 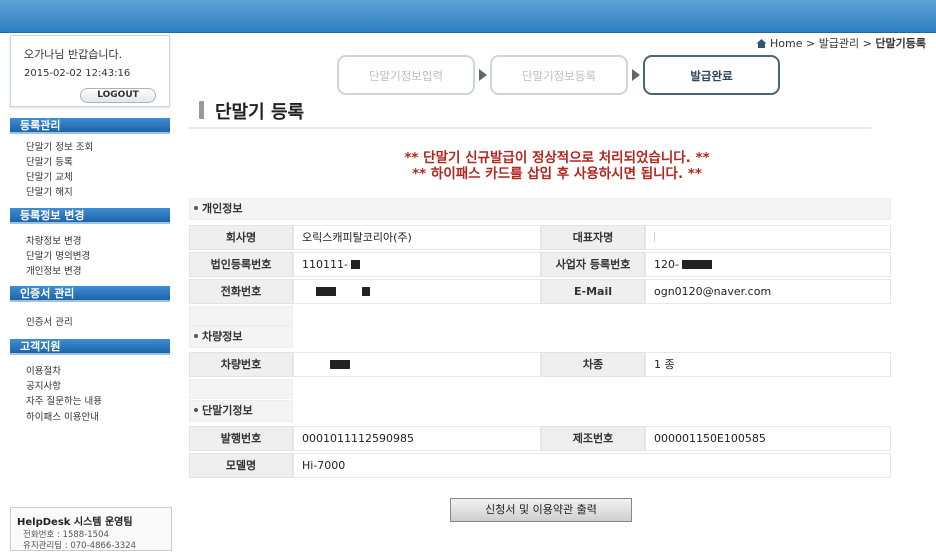 What do you see at coordinates (768, 264) in the screenshot?
I see `biz-no-value: 120-` at bounding box center [768, 264].